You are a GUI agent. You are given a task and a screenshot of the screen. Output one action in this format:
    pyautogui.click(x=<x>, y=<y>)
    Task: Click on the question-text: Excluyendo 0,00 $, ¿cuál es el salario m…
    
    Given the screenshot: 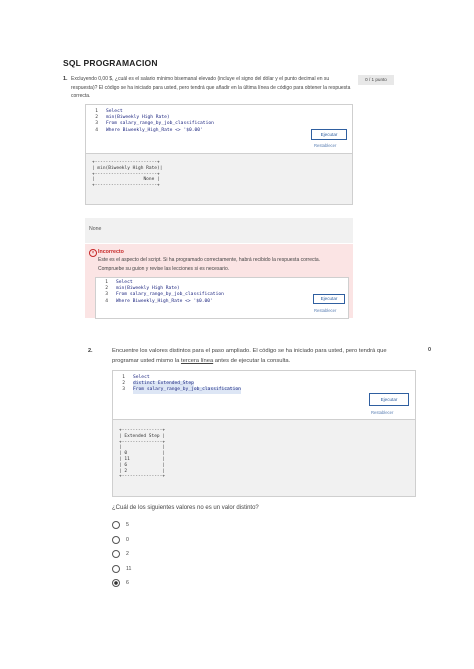 What is the action you would take?
    pyautogui.click(x=211, y=87)
    